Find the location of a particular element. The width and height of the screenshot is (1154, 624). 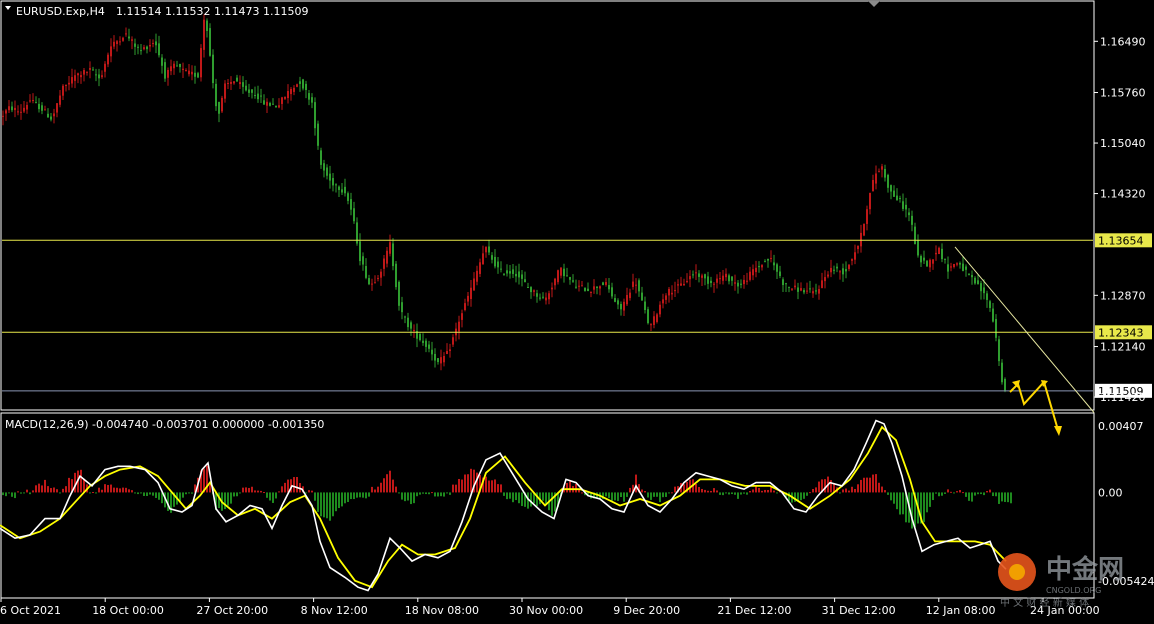

annotation-arrows is located at coordinates (1035, 408).